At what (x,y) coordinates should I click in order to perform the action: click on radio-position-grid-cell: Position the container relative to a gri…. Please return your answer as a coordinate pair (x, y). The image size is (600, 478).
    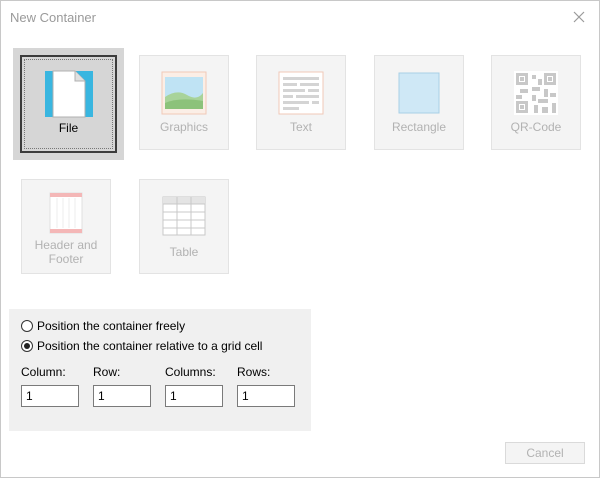
    Looking at the image, I should click on (141, 346).